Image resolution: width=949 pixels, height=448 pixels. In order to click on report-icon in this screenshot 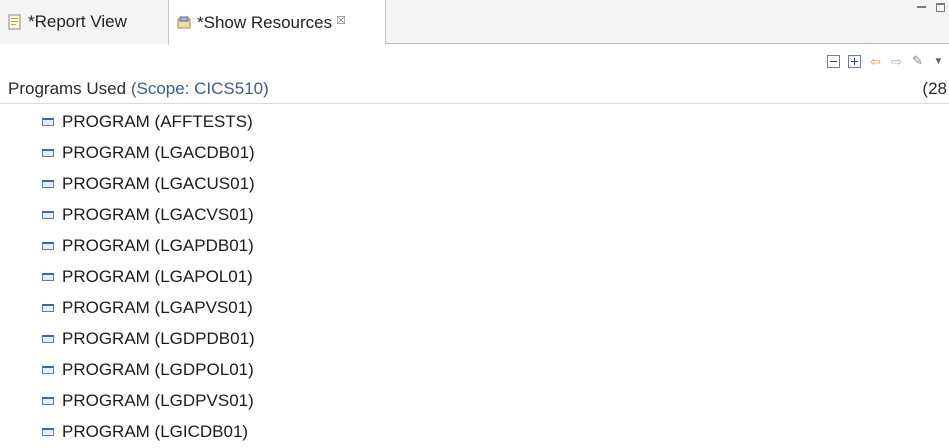, I will do `click(15, 22)`.